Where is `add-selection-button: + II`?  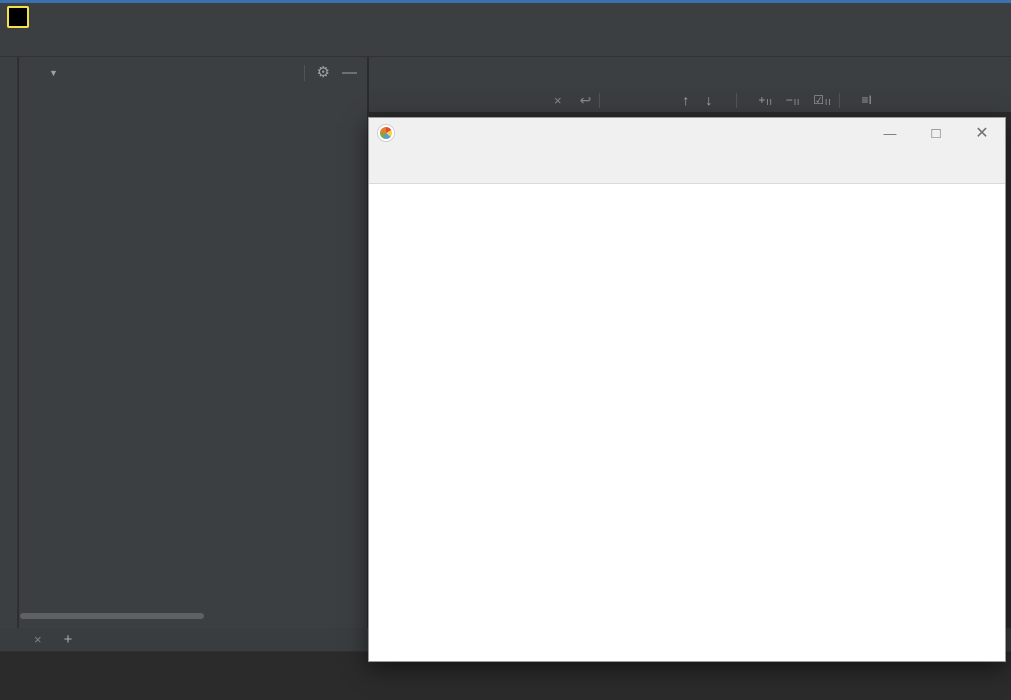 add-selection-button: + II is located at coordinates (765, 100).